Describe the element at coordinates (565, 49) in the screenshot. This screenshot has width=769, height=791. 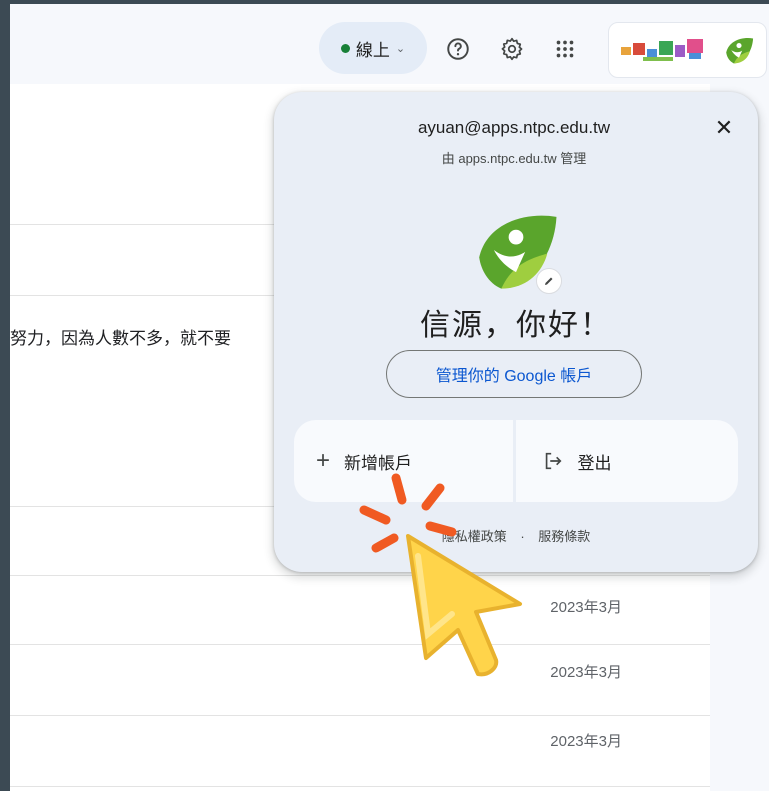
I see `apps-grid-icon` at that location.